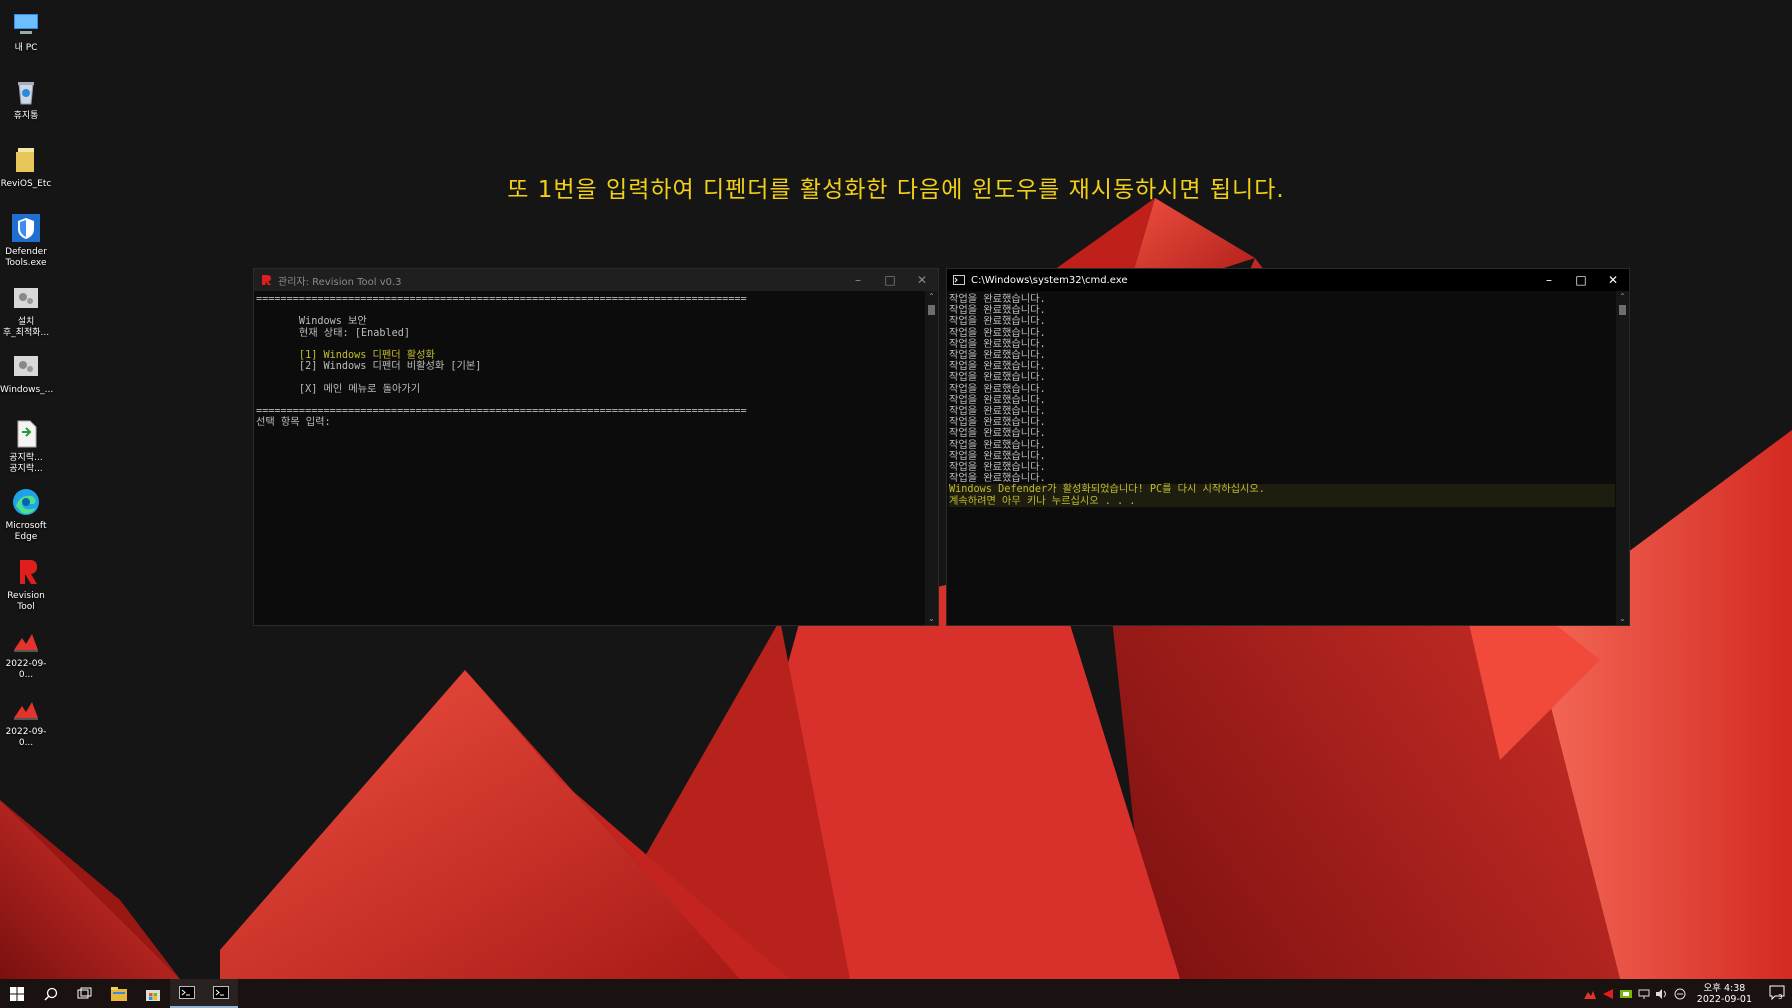  What do you see at coordinates (340, 282) in the screenshot?
I see `window-title: 관리자: Revision Tool v0.3` at bounding box center [340, 282].